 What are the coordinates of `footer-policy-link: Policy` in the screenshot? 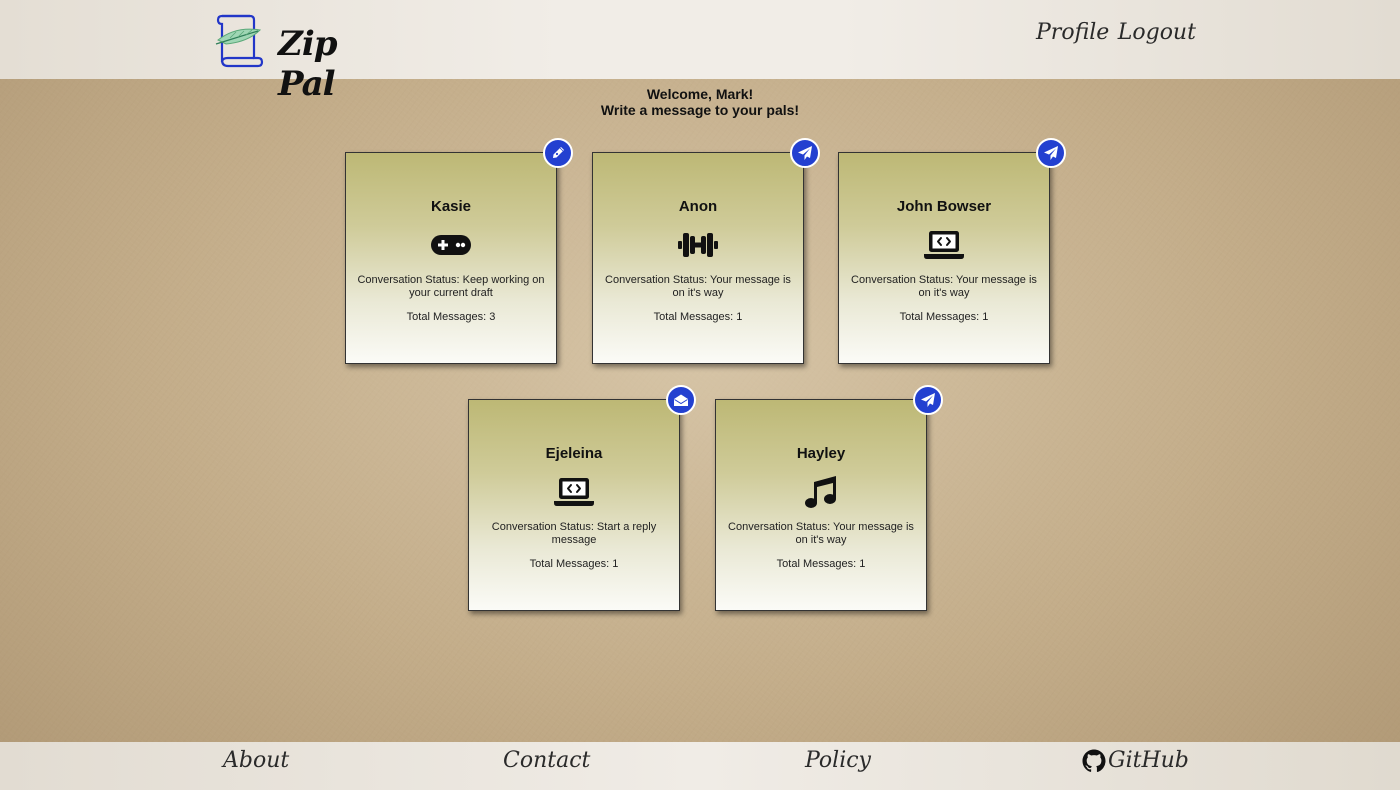 It's located at (838, 760).